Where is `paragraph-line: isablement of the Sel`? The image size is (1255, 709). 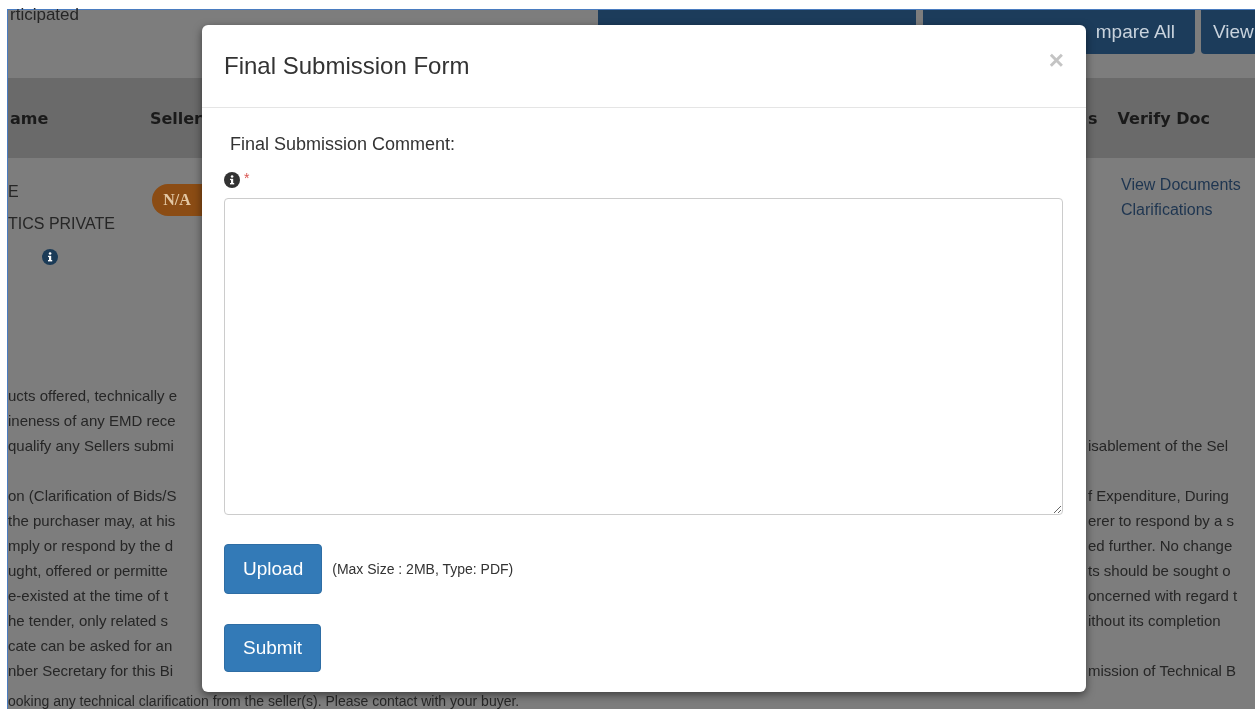 paragraph-line: isablement of the Sel is located at coordinates (1158, 446).